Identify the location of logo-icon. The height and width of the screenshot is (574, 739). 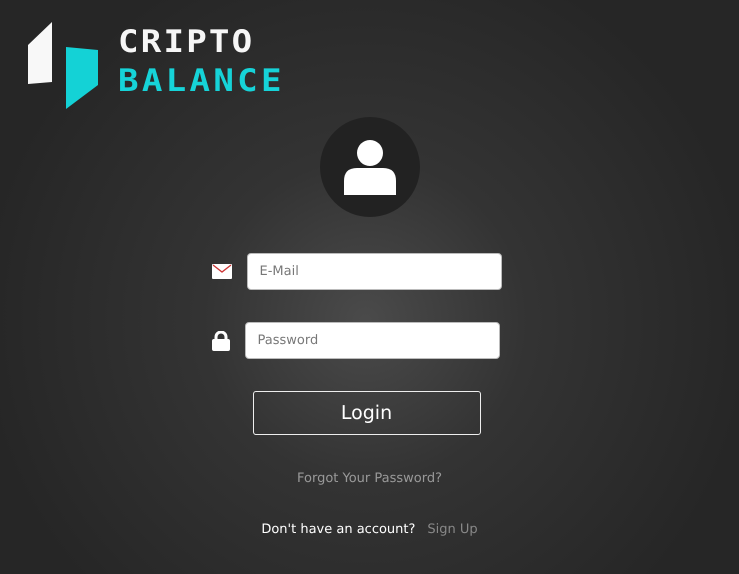
(63, 65).